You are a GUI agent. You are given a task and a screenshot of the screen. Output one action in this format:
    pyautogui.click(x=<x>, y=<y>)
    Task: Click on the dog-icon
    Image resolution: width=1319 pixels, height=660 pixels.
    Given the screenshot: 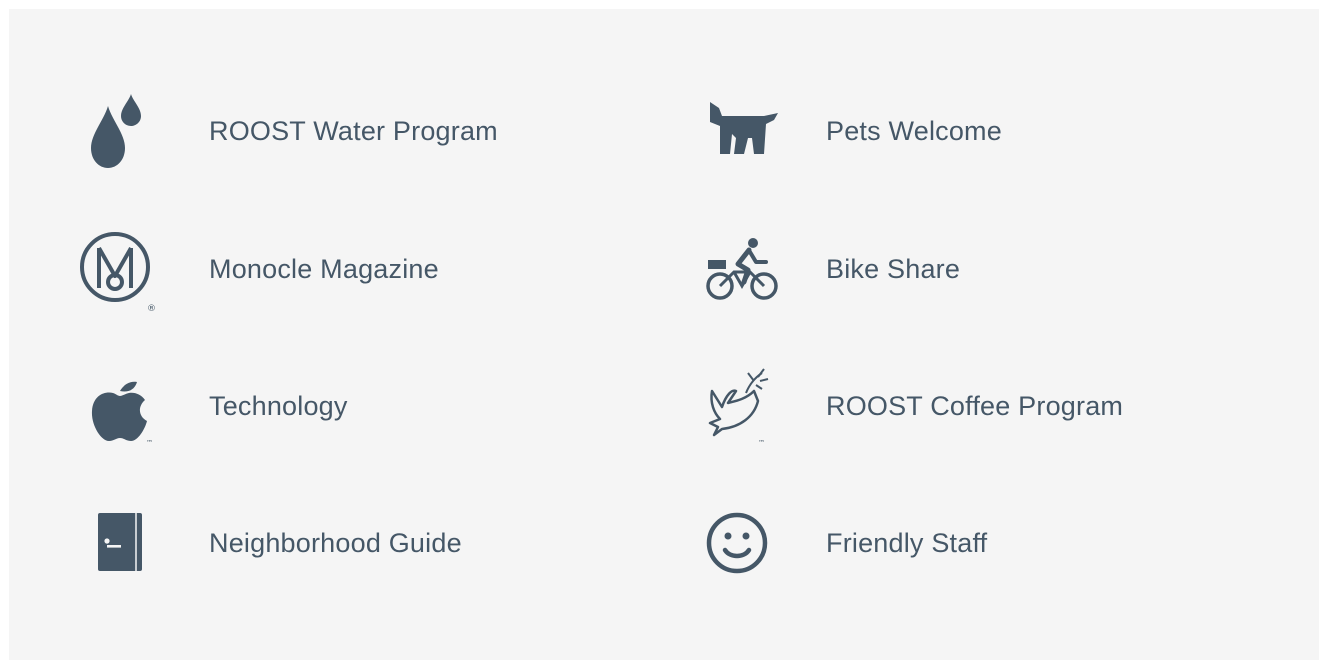 What is the action you would take?
    pyautogui.click(x=737, y=131)
    